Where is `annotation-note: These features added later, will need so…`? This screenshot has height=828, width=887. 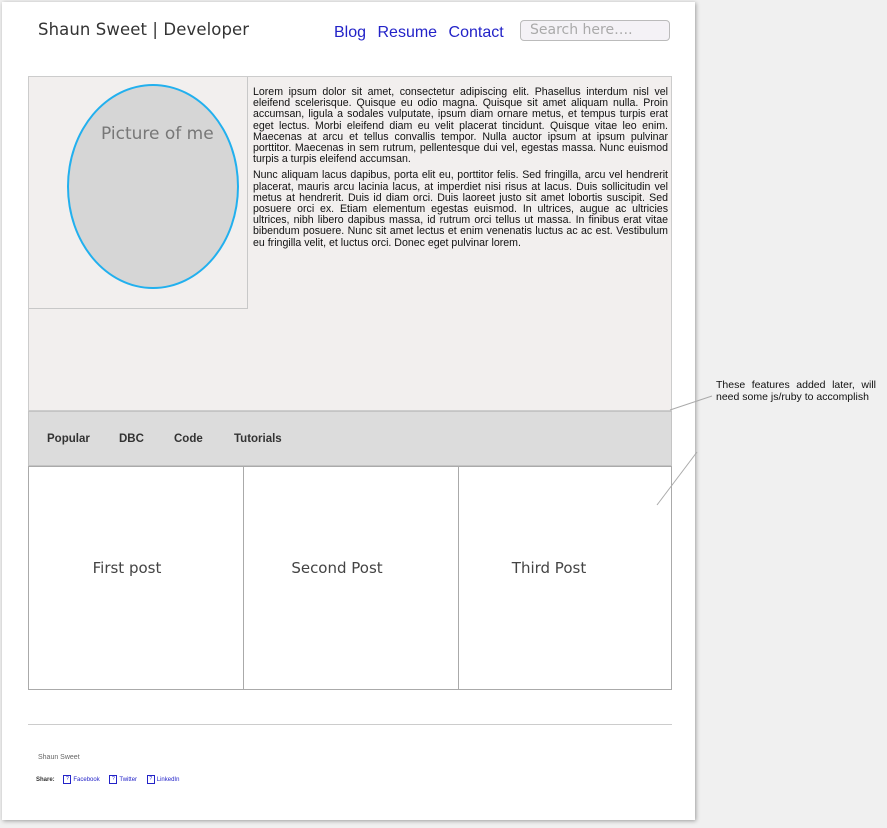 annotation-note: These features added later, will need so… is located at coordinates (796, 391).